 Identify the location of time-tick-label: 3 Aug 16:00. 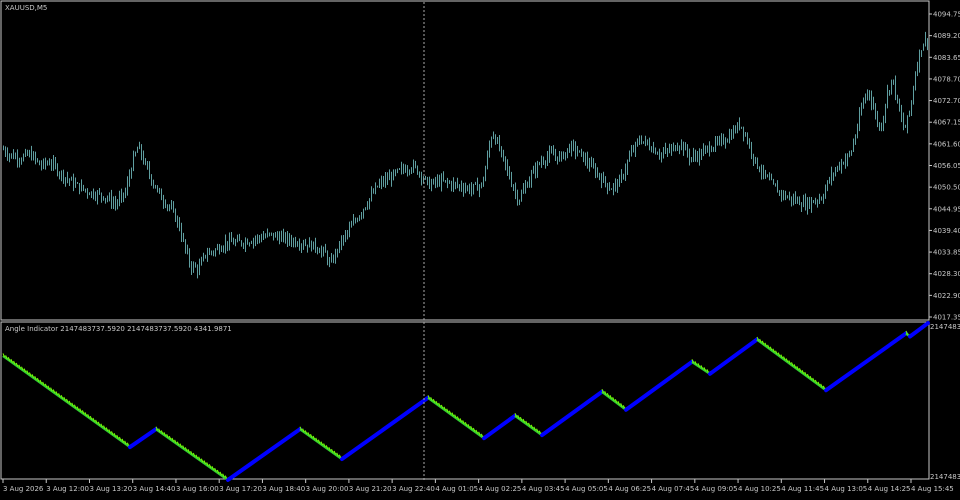
(197, 489).